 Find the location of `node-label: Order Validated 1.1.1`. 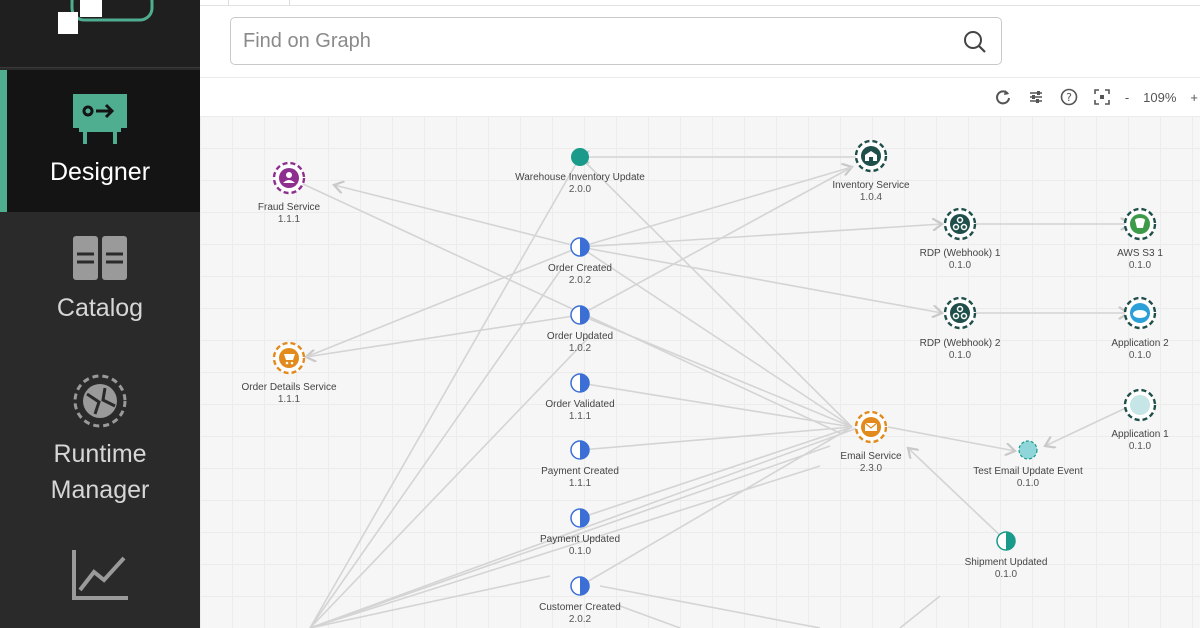

node-label: Order Validated 1.1.1 is located at coordinates (580, 410).